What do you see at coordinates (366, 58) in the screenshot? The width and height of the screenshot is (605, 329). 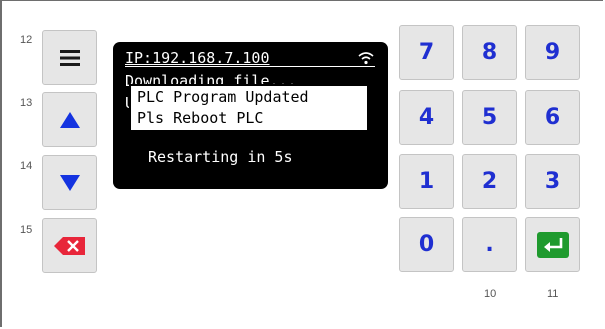 I see `wifi-icon` at bounding box center [366, 58].